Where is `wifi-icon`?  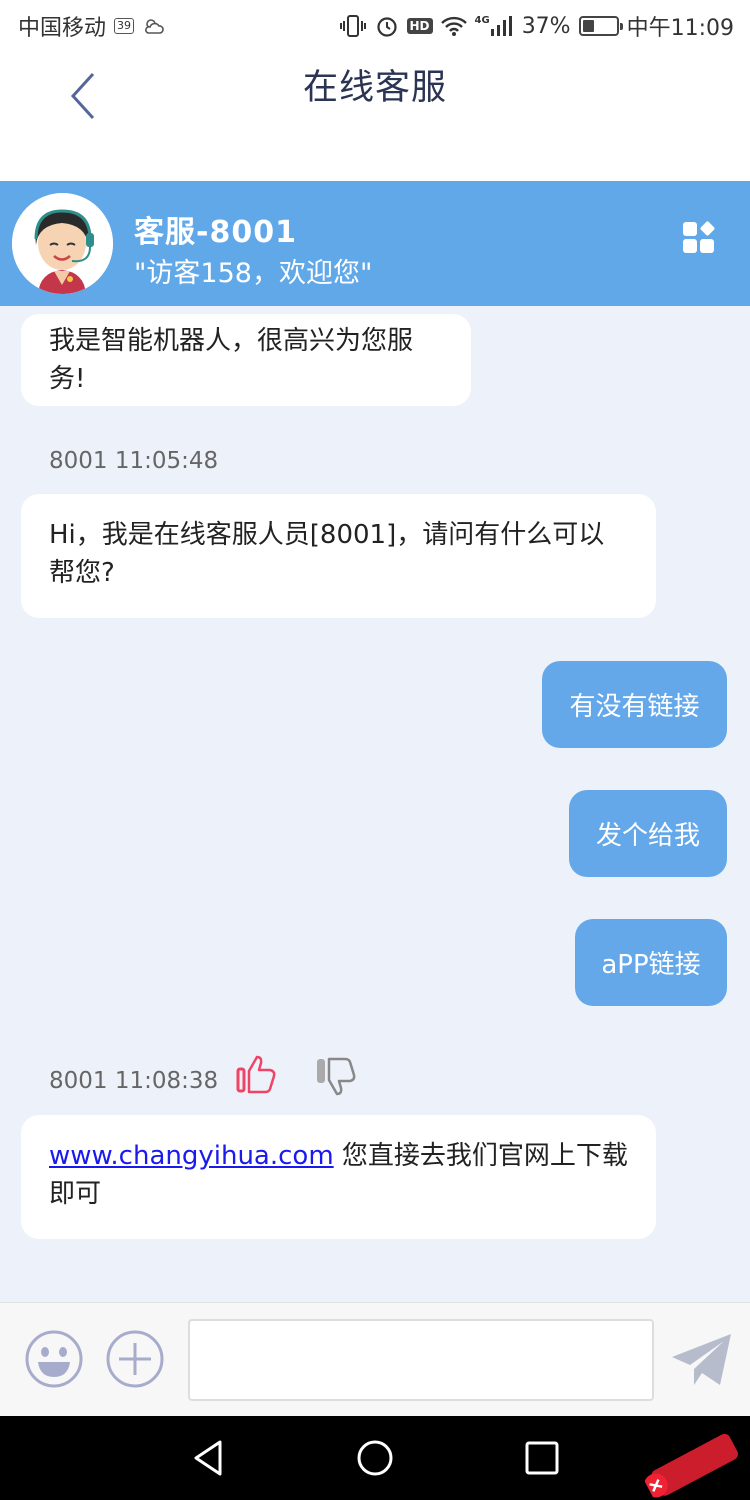
wifi-icon is located at coordinates (453, 26).